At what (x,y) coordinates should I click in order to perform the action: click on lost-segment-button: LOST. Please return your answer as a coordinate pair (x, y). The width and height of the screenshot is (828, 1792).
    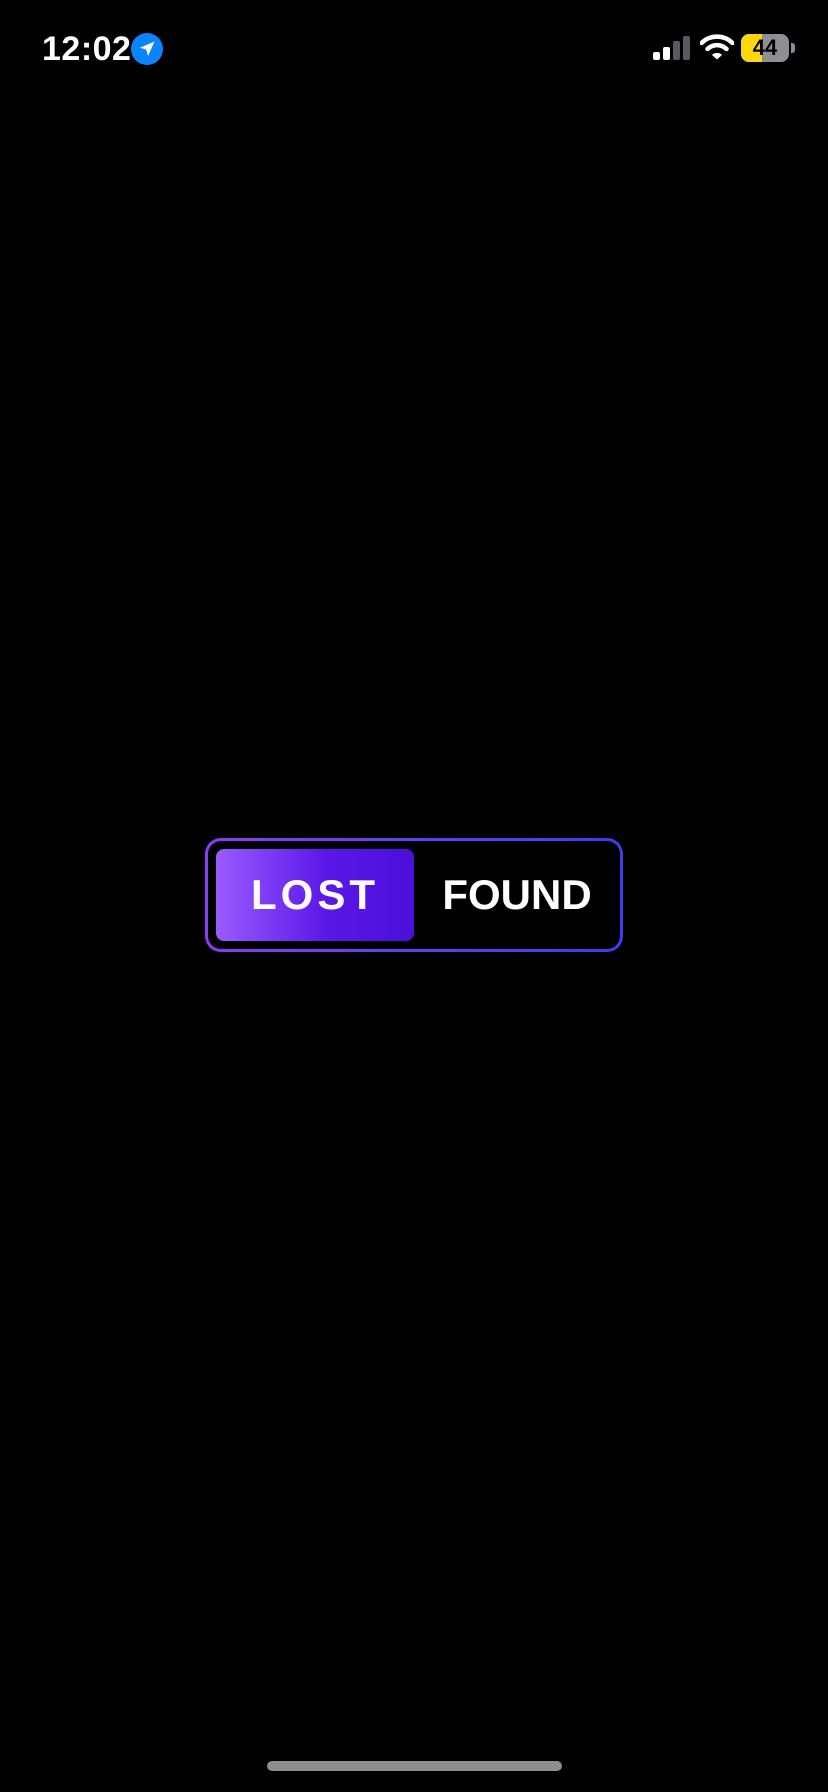
    Looking at the image, I should click on (315, 895).